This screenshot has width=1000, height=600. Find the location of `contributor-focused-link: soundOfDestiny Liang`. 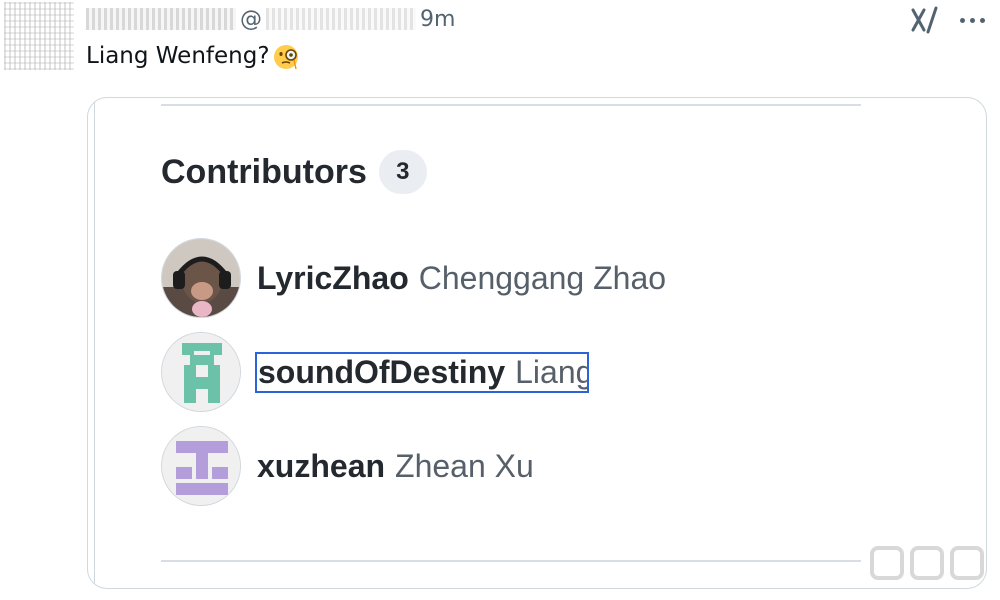

contributor-focused-link: soundOfDestiny Liang is located at coordinates (422, 372).